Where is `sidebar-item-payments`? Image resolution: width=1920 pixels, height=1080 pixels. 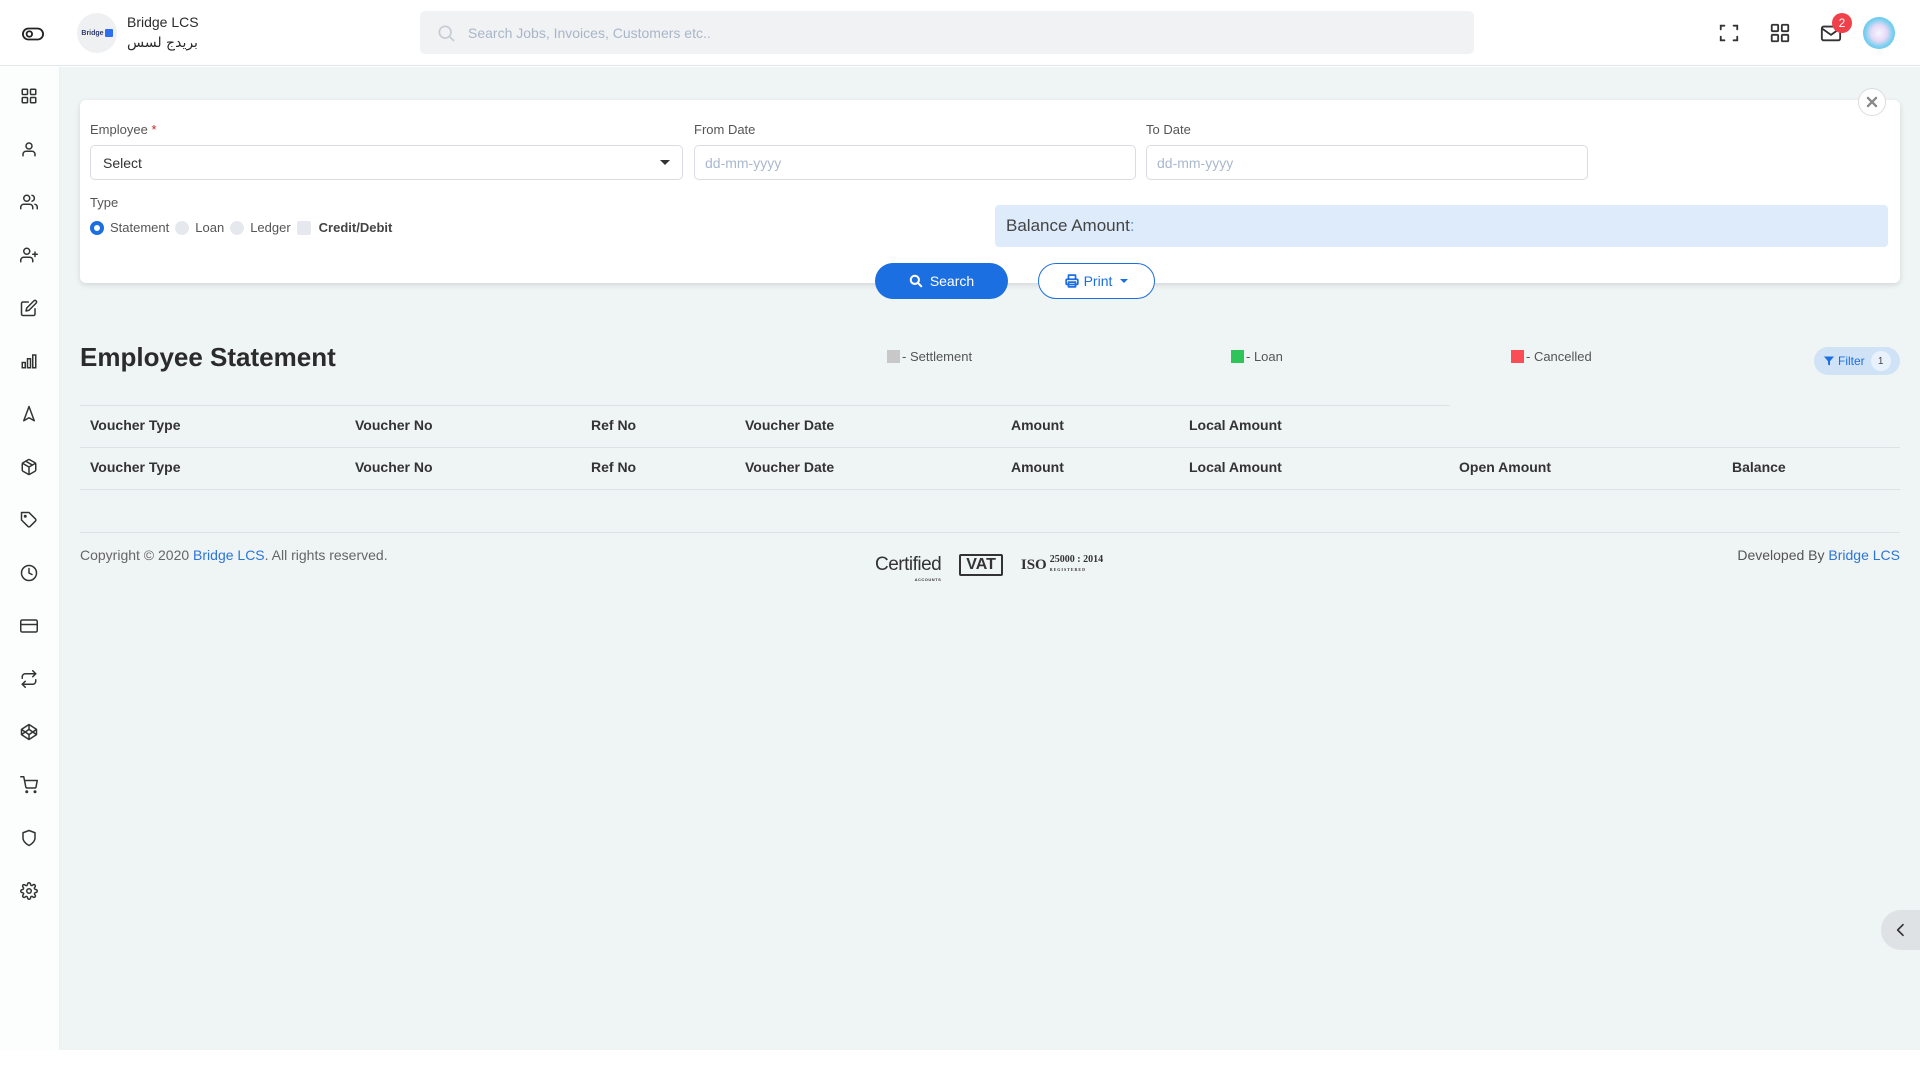 sidebar-item-payments is located at coordinates (29, 626).